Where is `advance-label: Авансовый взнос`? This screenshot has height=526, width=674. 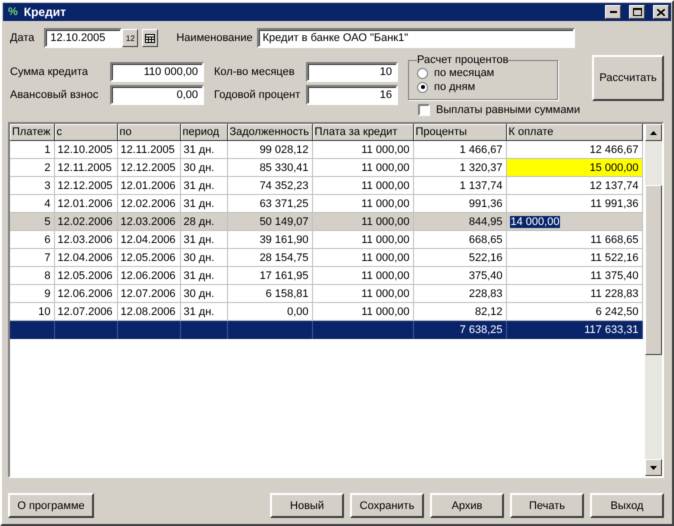
advance-label: Авансовый взнос is located at coordinates (55, 95).